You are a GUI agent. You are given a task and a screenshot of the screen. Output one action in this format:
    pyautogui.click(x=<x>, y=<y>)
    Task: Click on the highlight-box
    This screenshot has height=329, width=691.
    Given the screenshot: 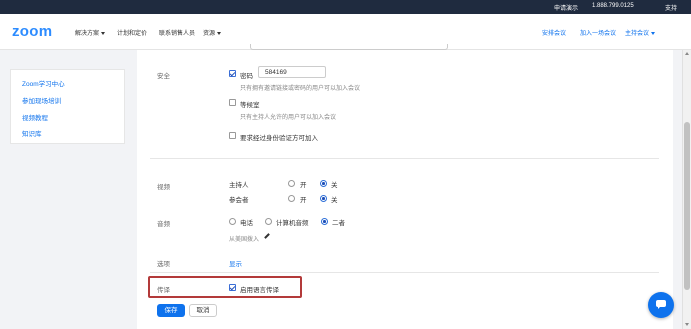 What is the action you would take?
    pyautogui.click(x=225, y=287)
    